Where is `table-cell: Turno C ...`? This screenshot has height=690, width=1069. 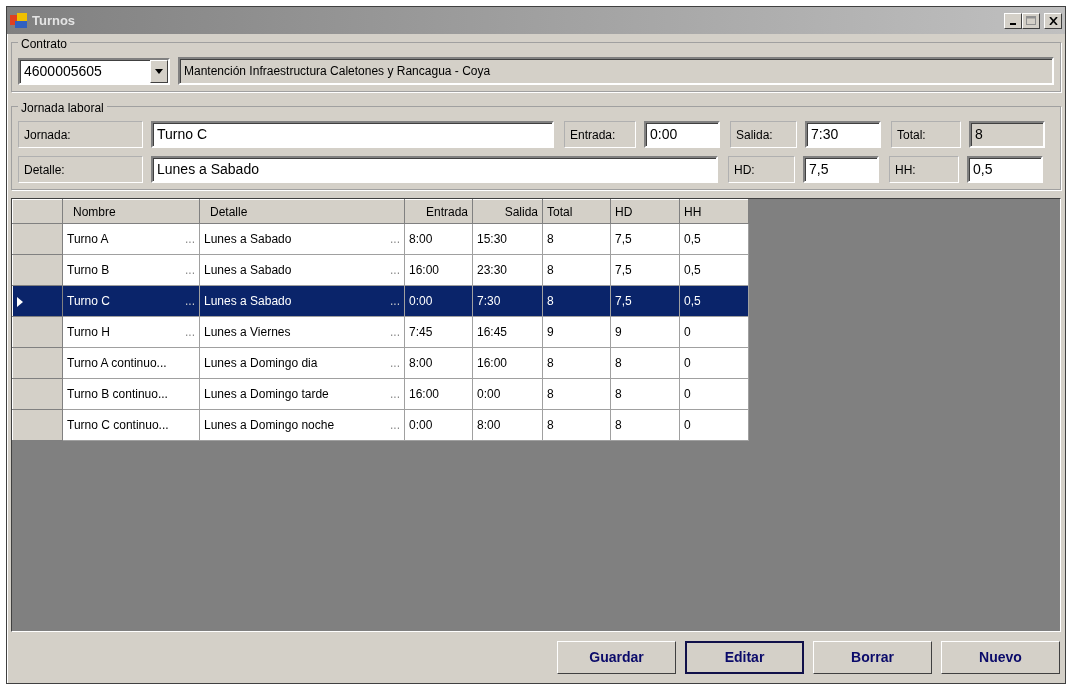
table-cell: Turno C ... is located at coordinates (131, 301).